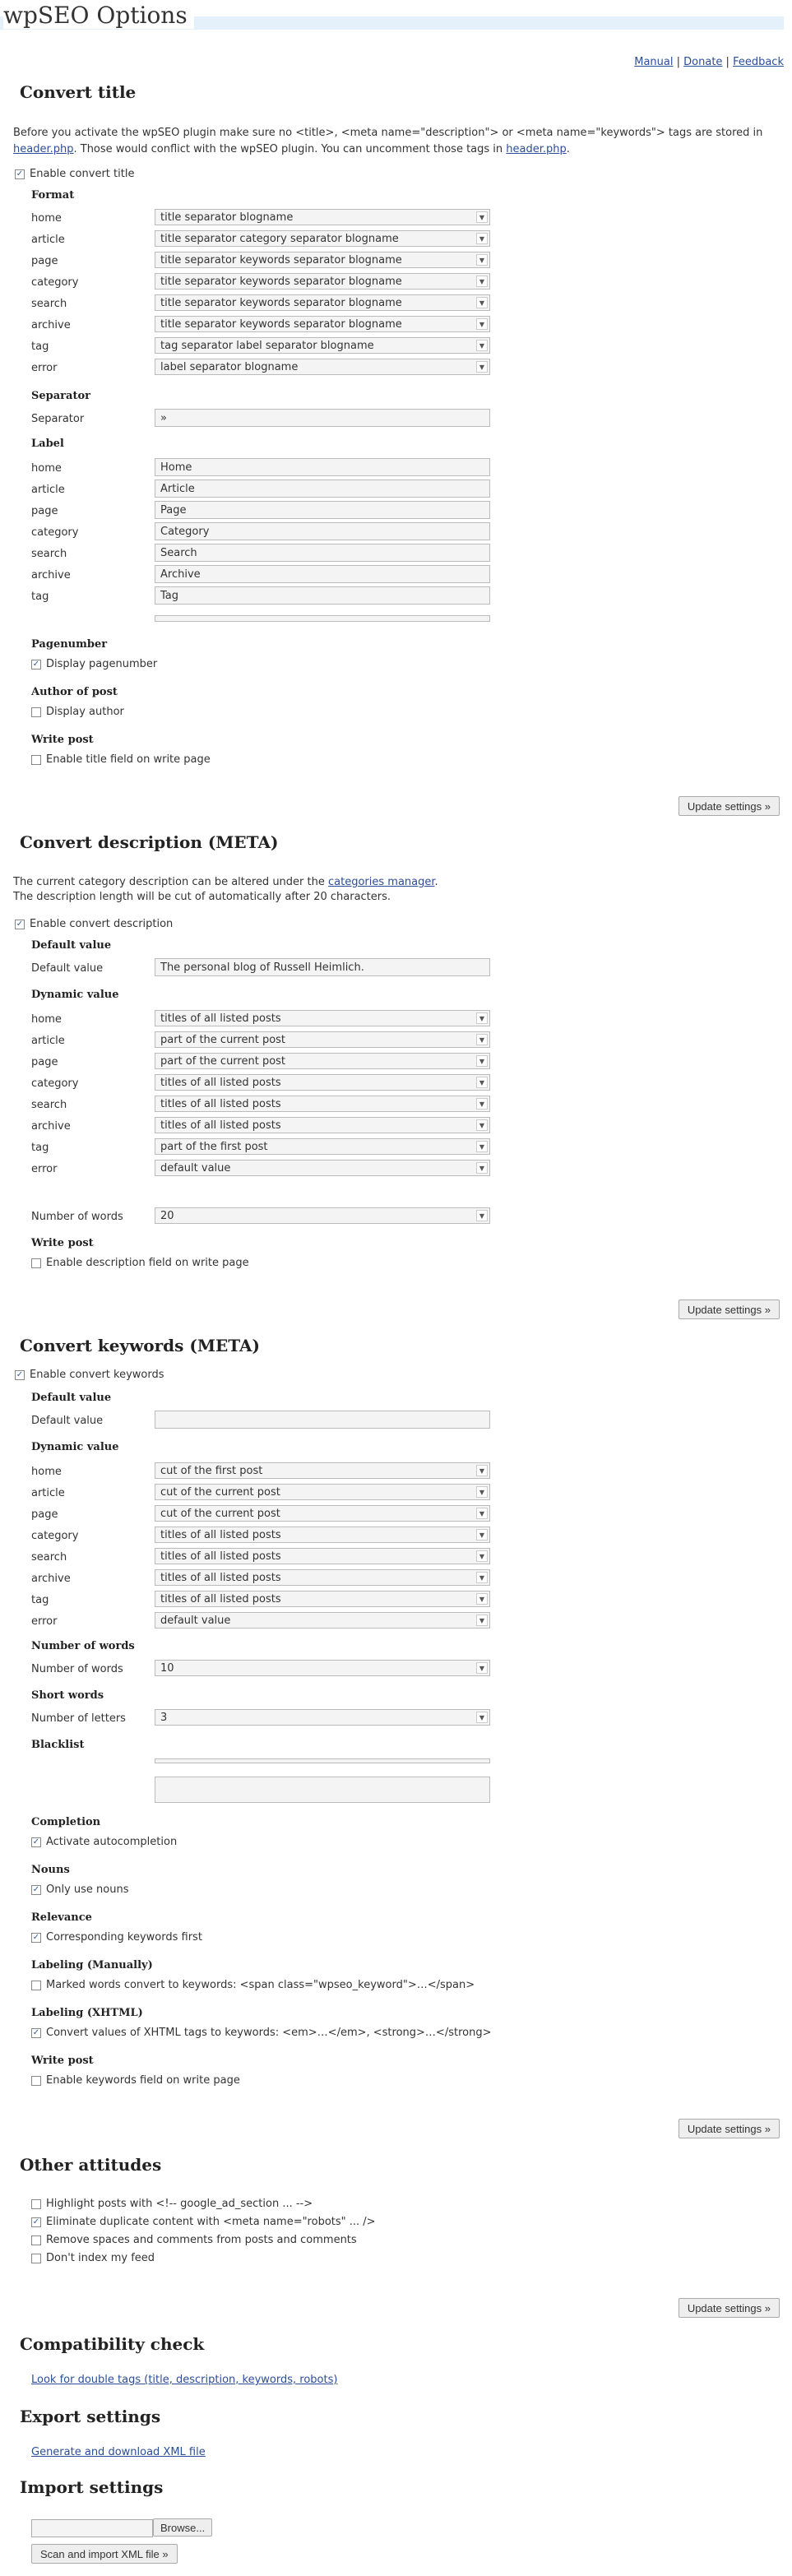 The width and height of the screenshot is (792, 2576). What do you see at coordinates (322, 1104) in the screenshot?
I see `desc-search-select: titles of all listed posts ▼` at bounding box center [322, 1104].